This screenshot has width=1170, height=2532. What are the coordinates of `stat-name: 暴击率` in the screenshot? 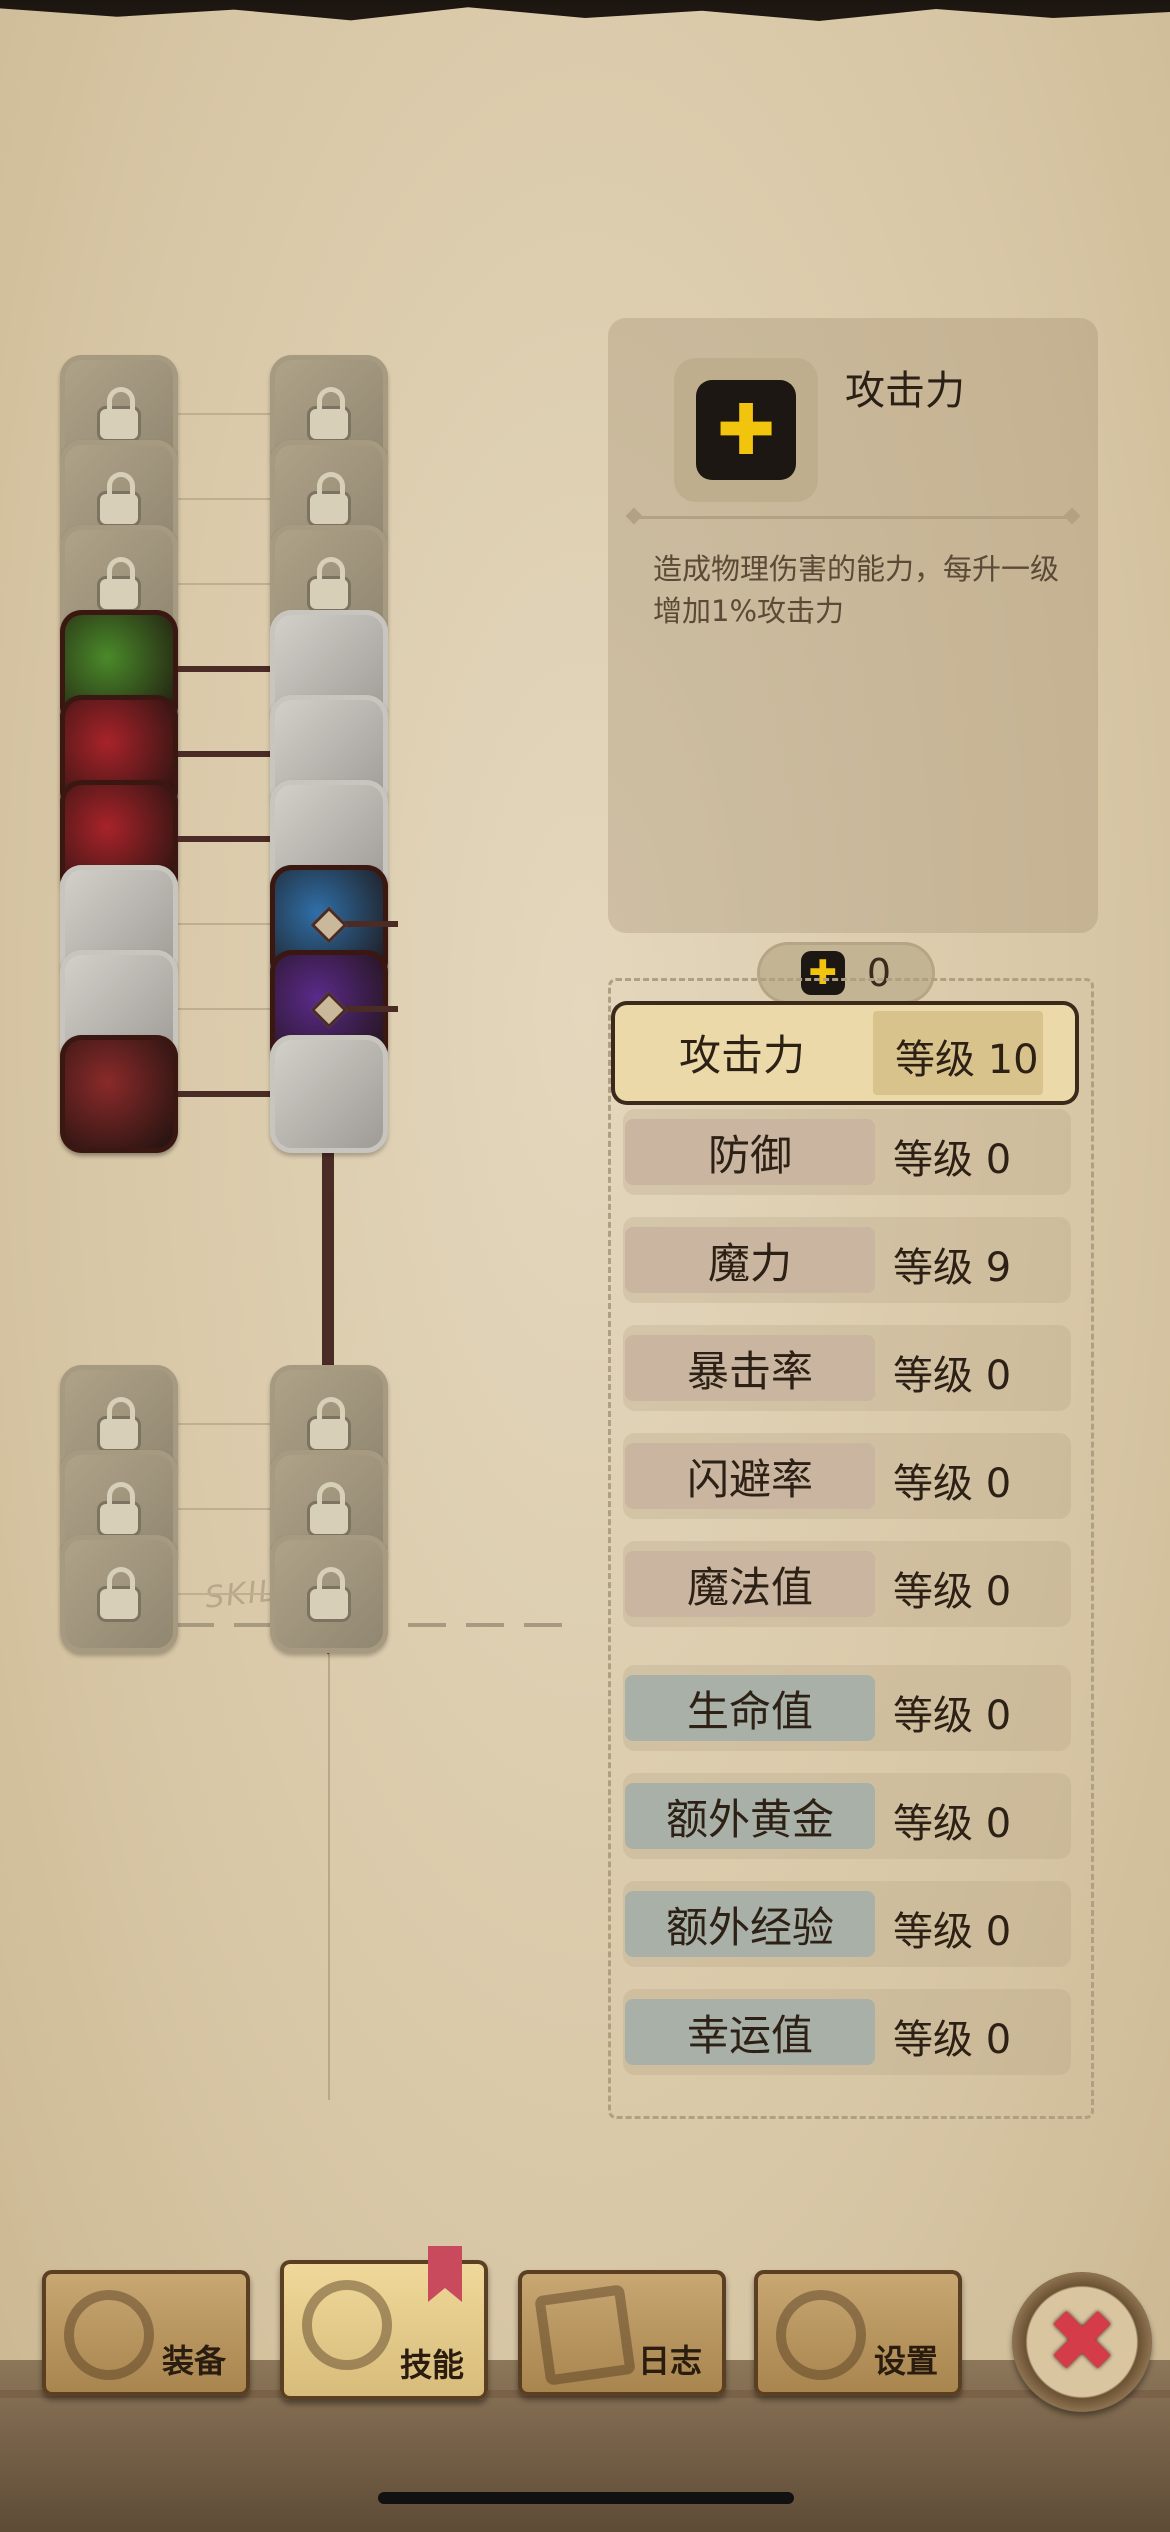 It's located at (750, 1368).